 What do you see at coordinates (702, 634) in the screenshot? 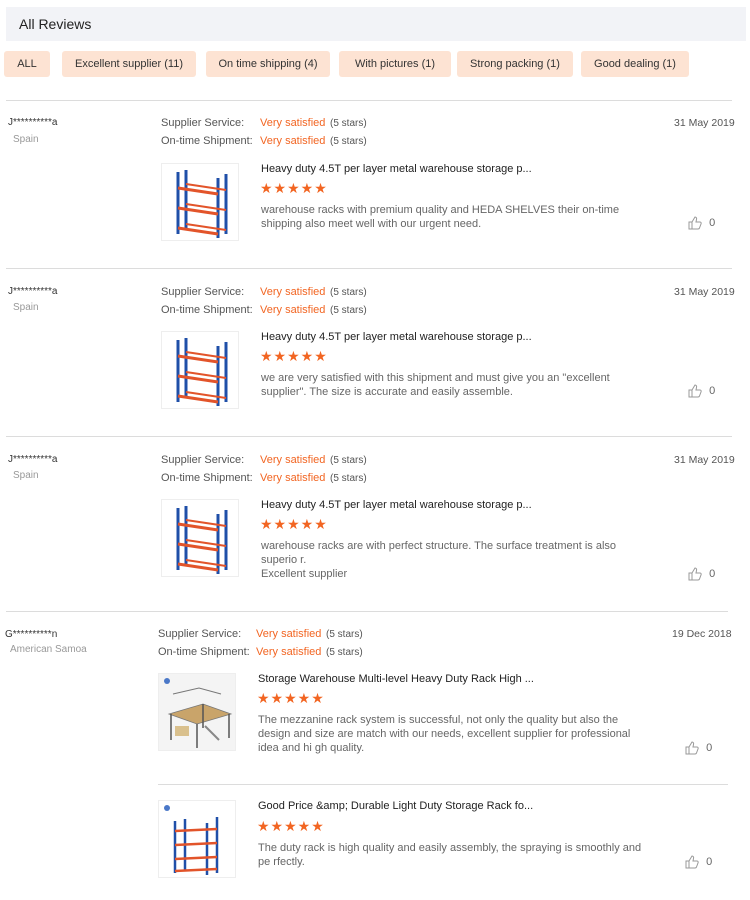
I see `review-date: 19 Dec 2018` at bounding box center [702, 634].